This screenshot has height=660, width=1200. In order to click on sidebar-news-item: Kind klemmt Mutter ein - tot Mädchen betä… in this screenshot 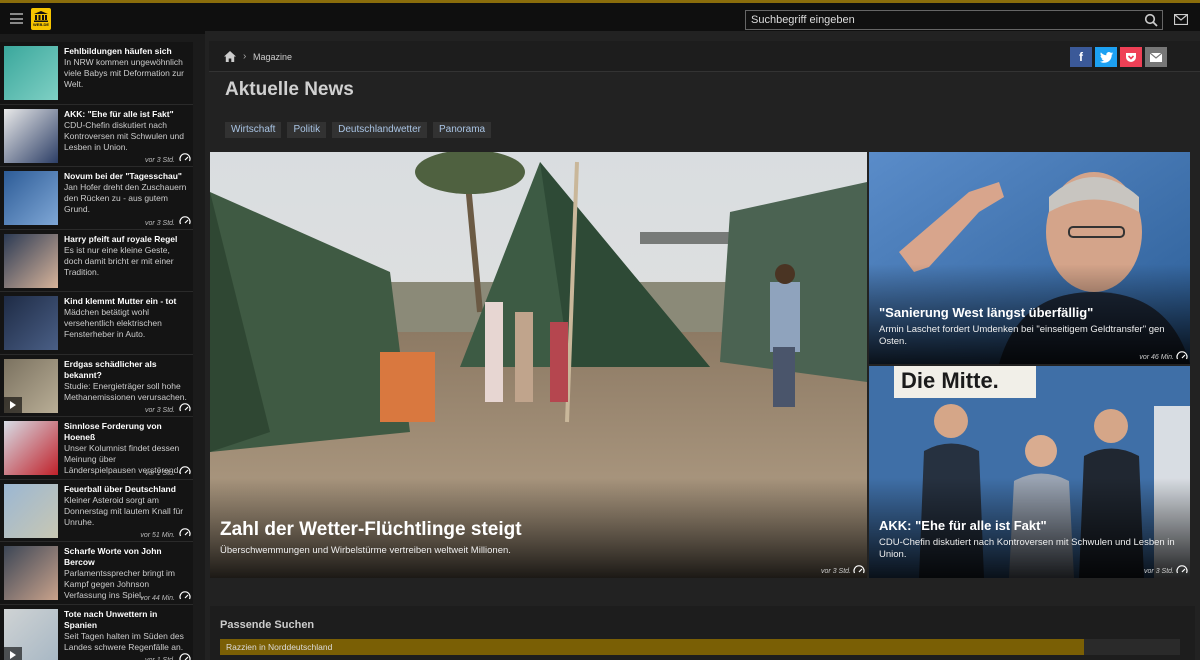, I will do `click(96, 323)`.